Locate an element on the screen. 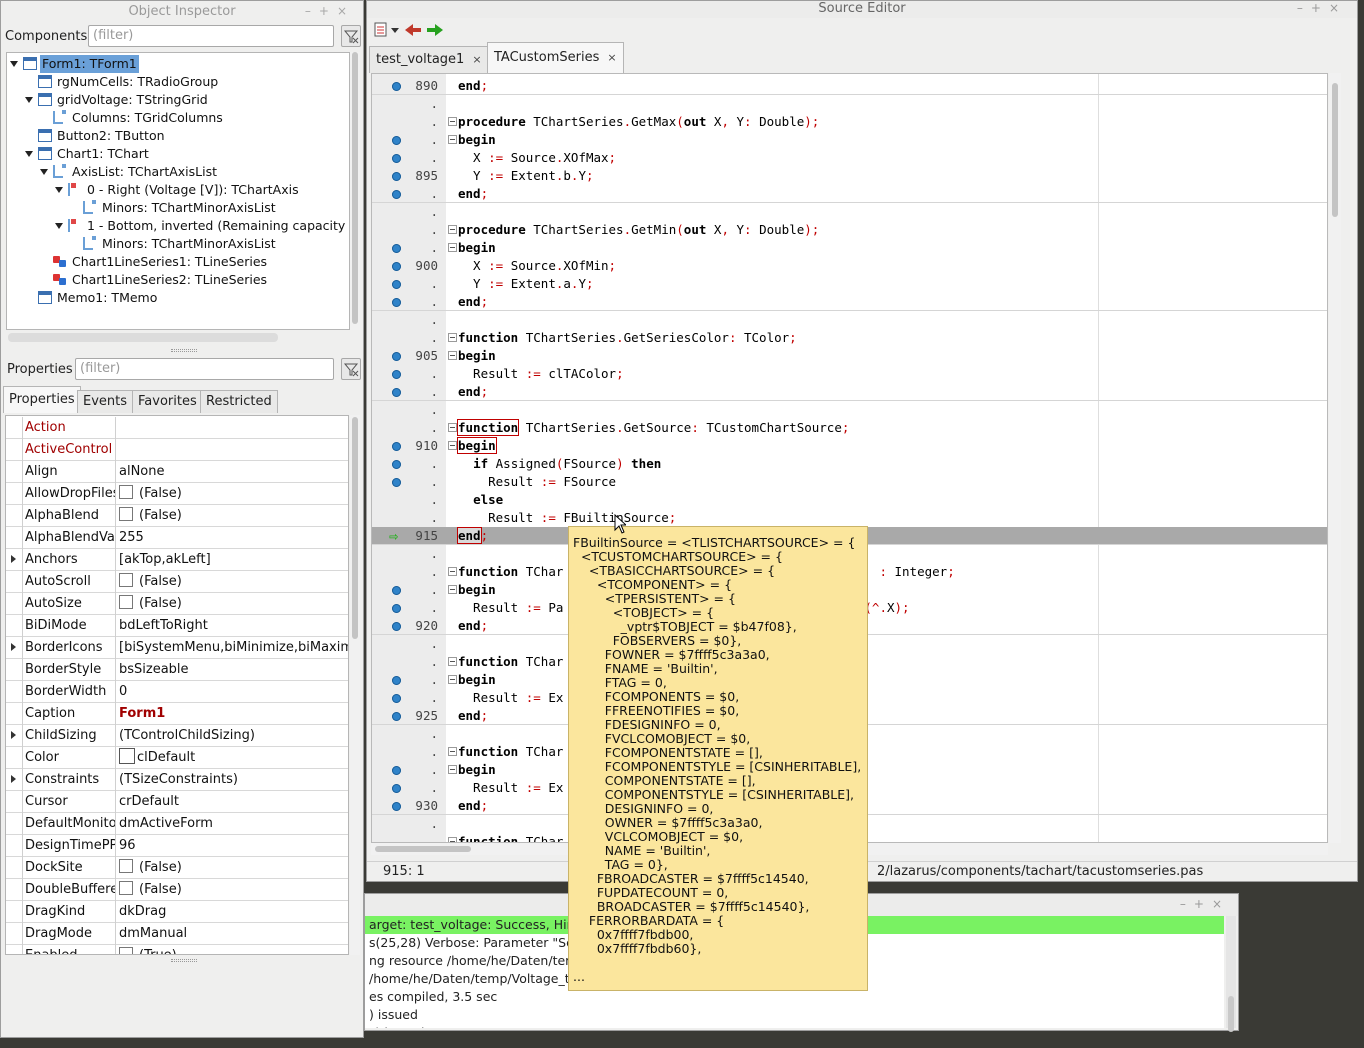 This screenshot has height=1048, width=1364. property-value: [biSystemMenu,biMinimize,biMaximize is located at coordinates (233, 647).